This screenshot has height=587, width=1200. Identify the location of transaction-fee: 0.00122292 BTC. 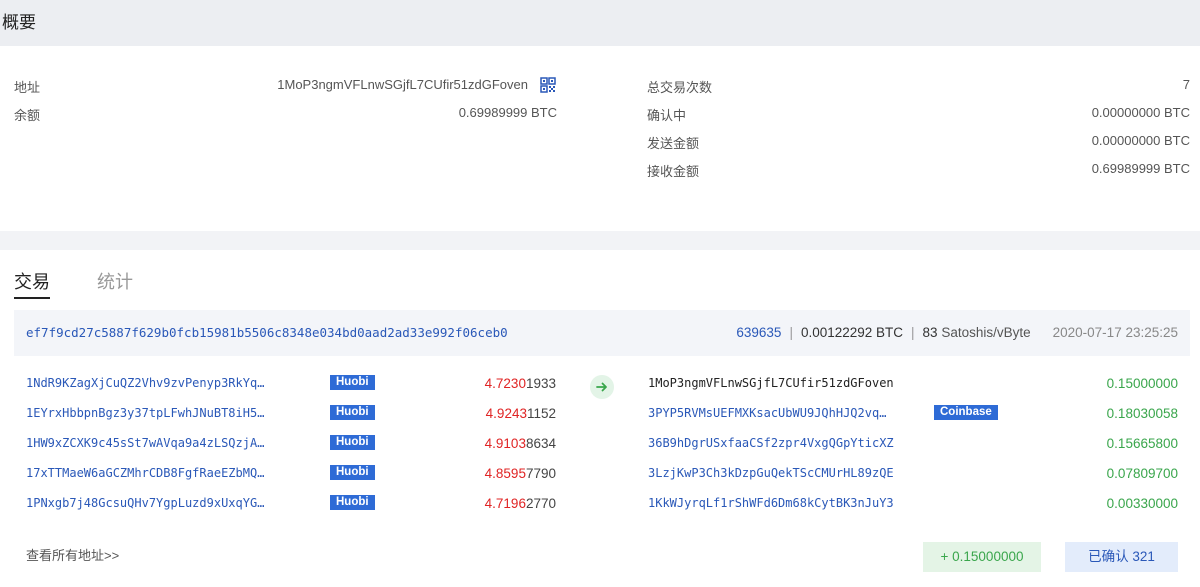
(852, 332).